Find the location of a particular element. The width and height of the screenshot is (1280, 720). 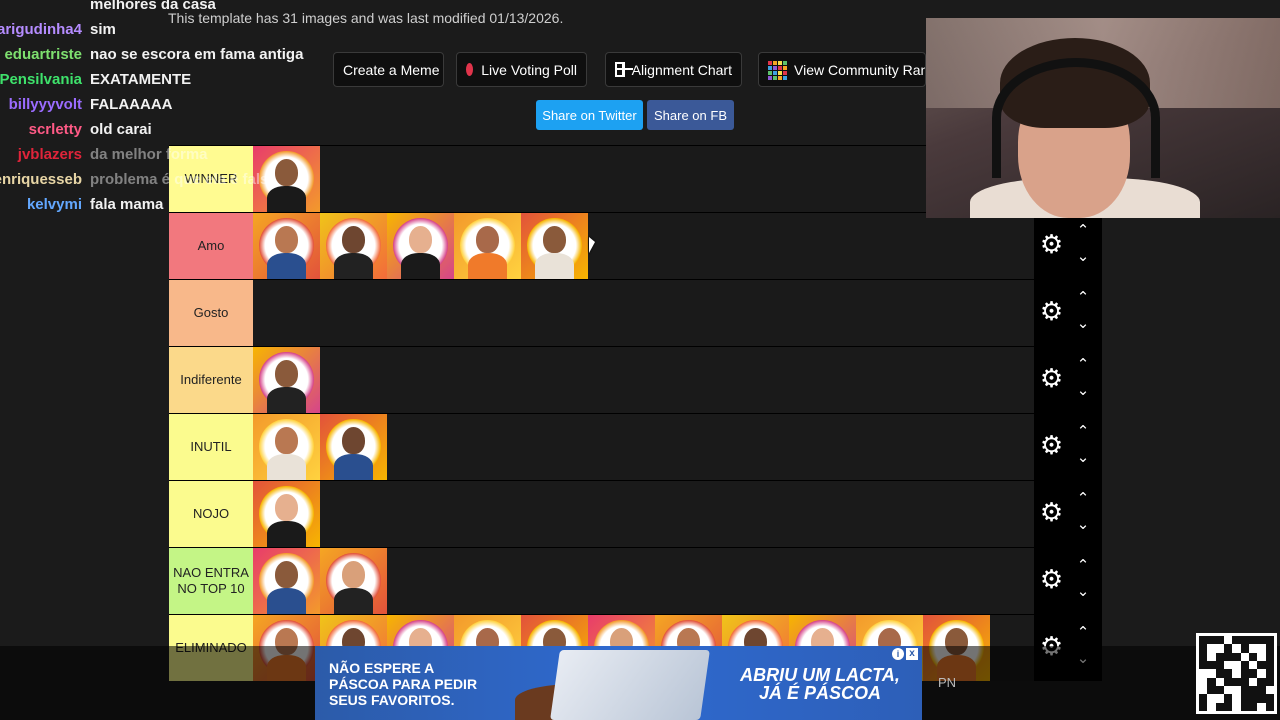

chat-username: billyyyvolt is located at coordinates (45, 104).